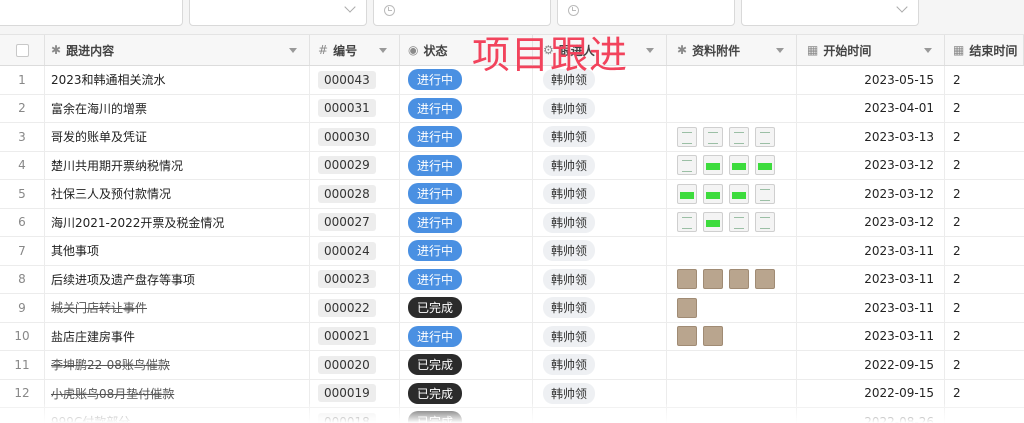 This screenshot has width=1024, height=423. Describe the element at coordinates (355, 165) in the screenshot. I see `row-code-cell: 000029` at that location.